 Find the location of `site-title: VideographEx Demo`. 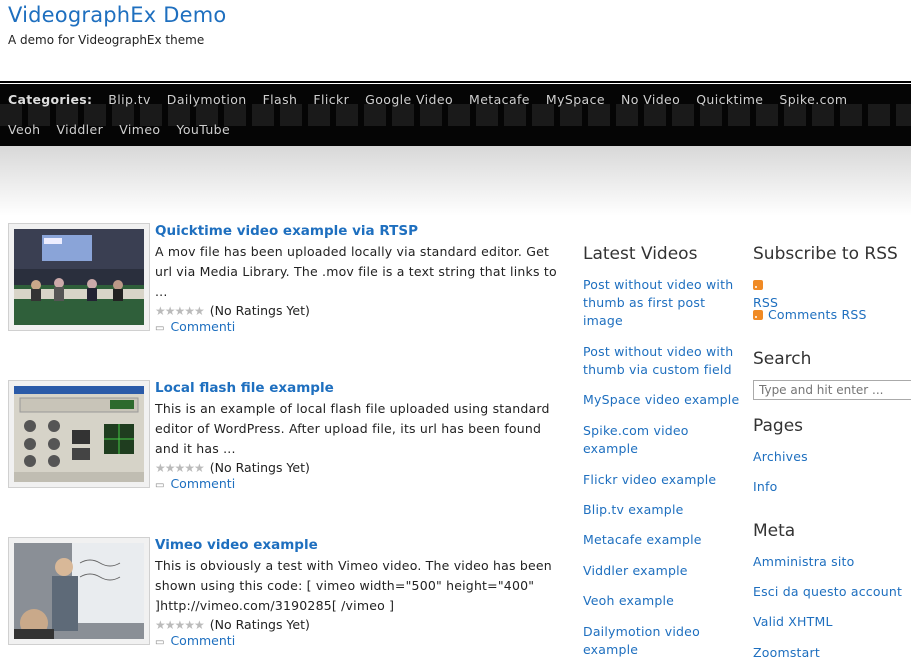

site-title: VideographEx Demo is located at coordinates (117, 15).